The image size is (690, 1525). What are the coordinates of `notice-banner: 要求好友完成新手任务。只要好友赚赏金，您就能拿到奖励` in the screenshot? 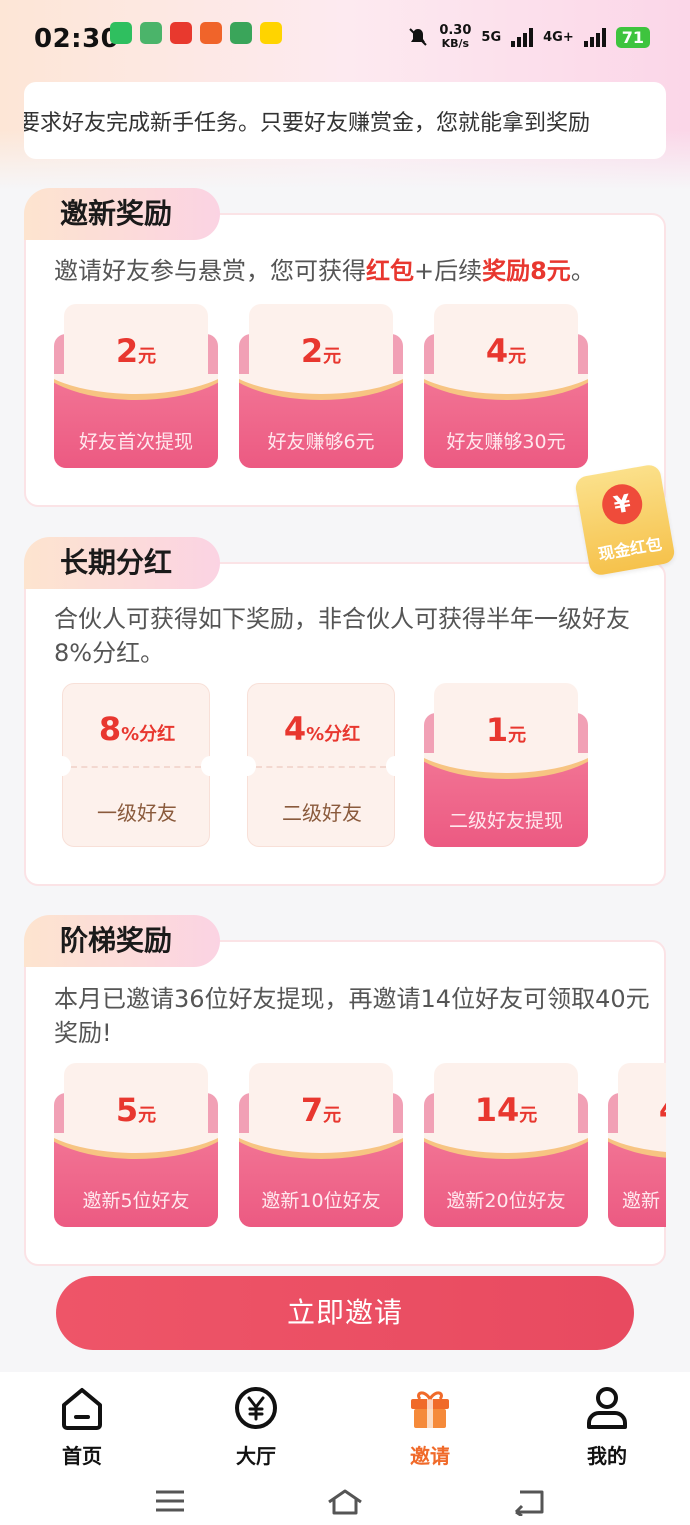 It's located at (345, 120).